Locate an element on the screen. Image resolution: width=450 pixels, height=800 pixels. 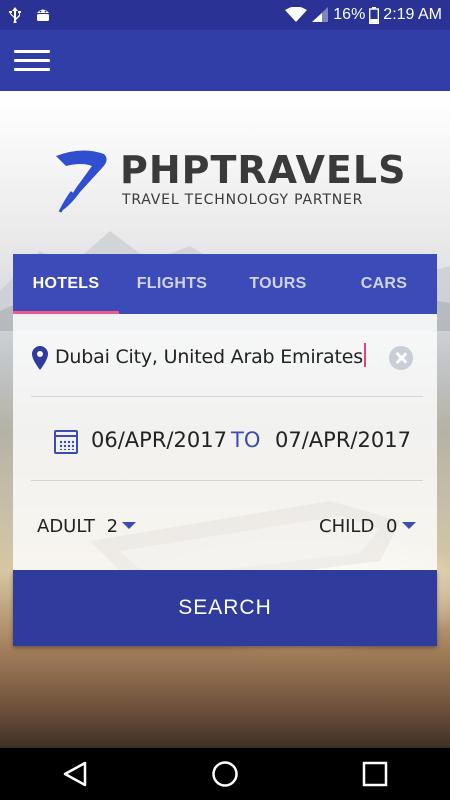
search-tabs: HOTELS FLIGHTS TOURS CARS is located at coordinates (225, 284).